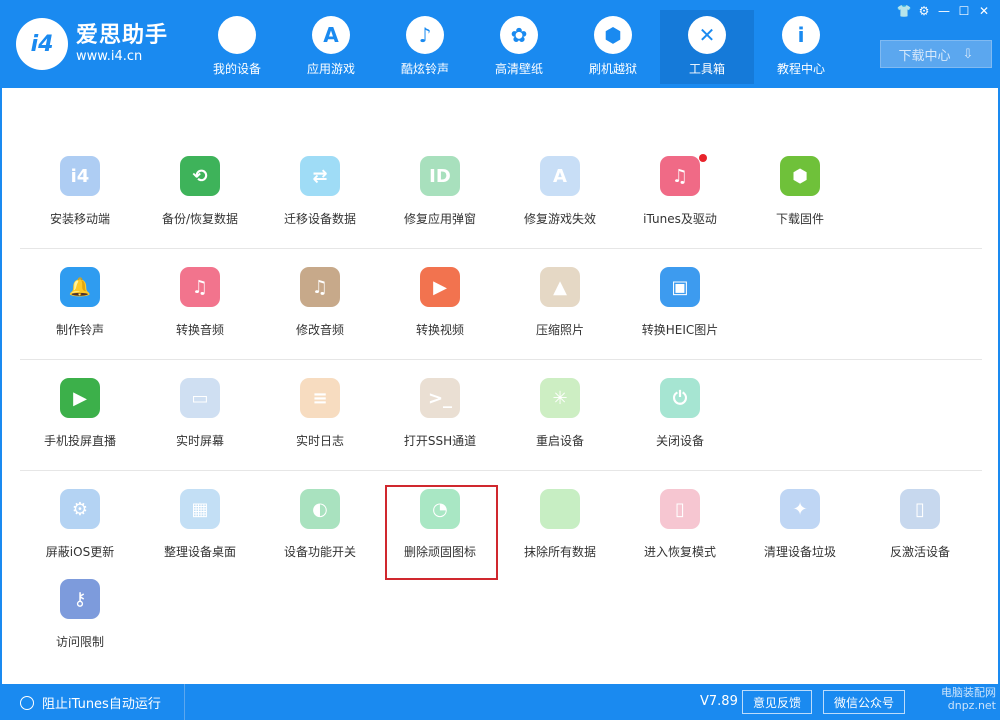 This screenshot has height=720, width=1000. Describe the element at coordinates (80, 313) in the screenshot. I see `tool-item: 🔔 制作铃声` at that location.